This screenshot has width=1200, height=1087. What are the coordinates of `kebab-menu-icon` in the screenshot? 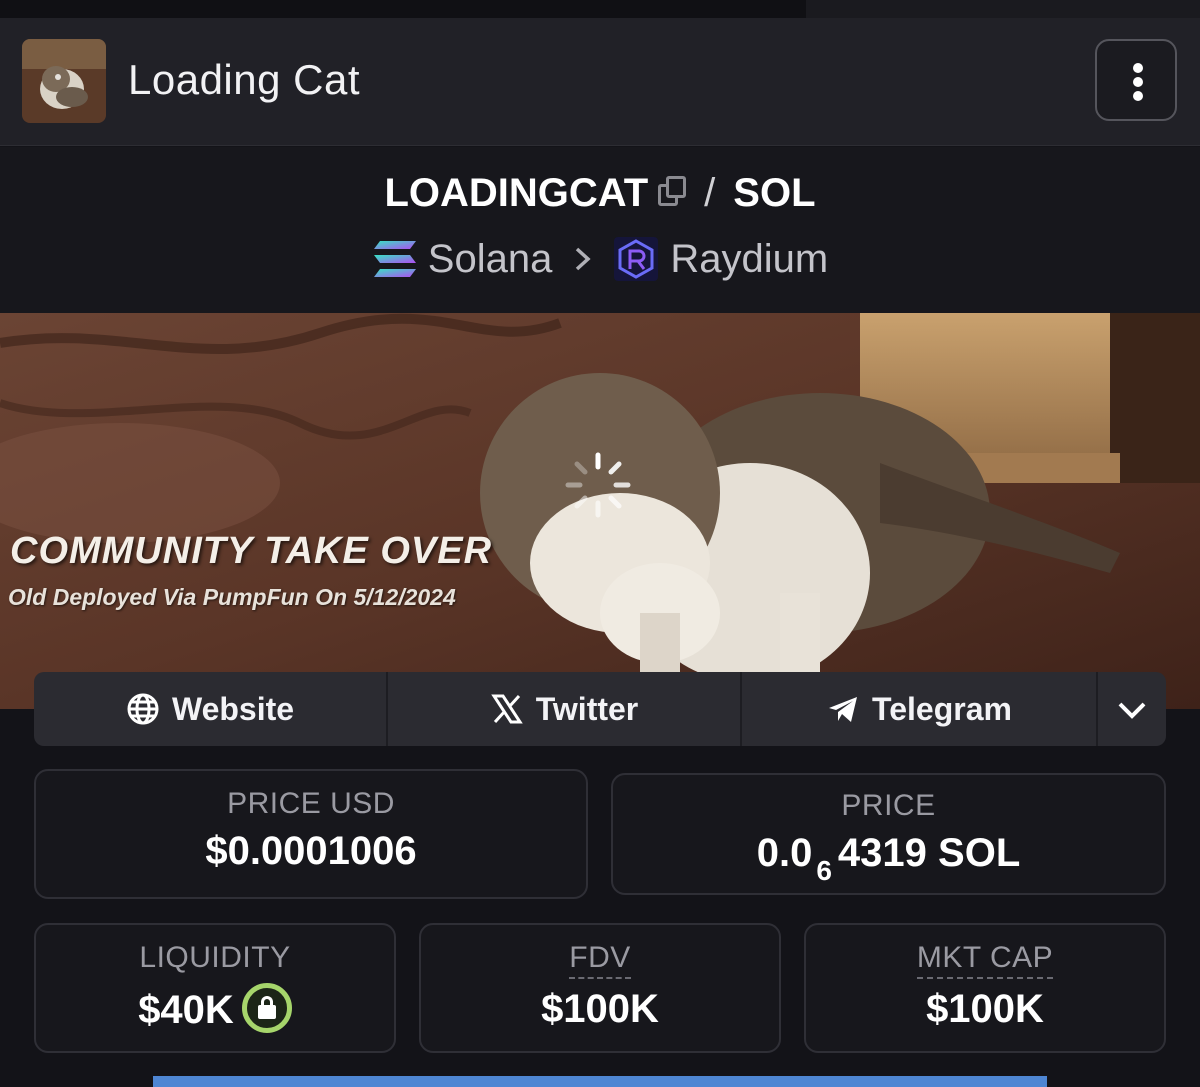 It's located at (1138, 84).